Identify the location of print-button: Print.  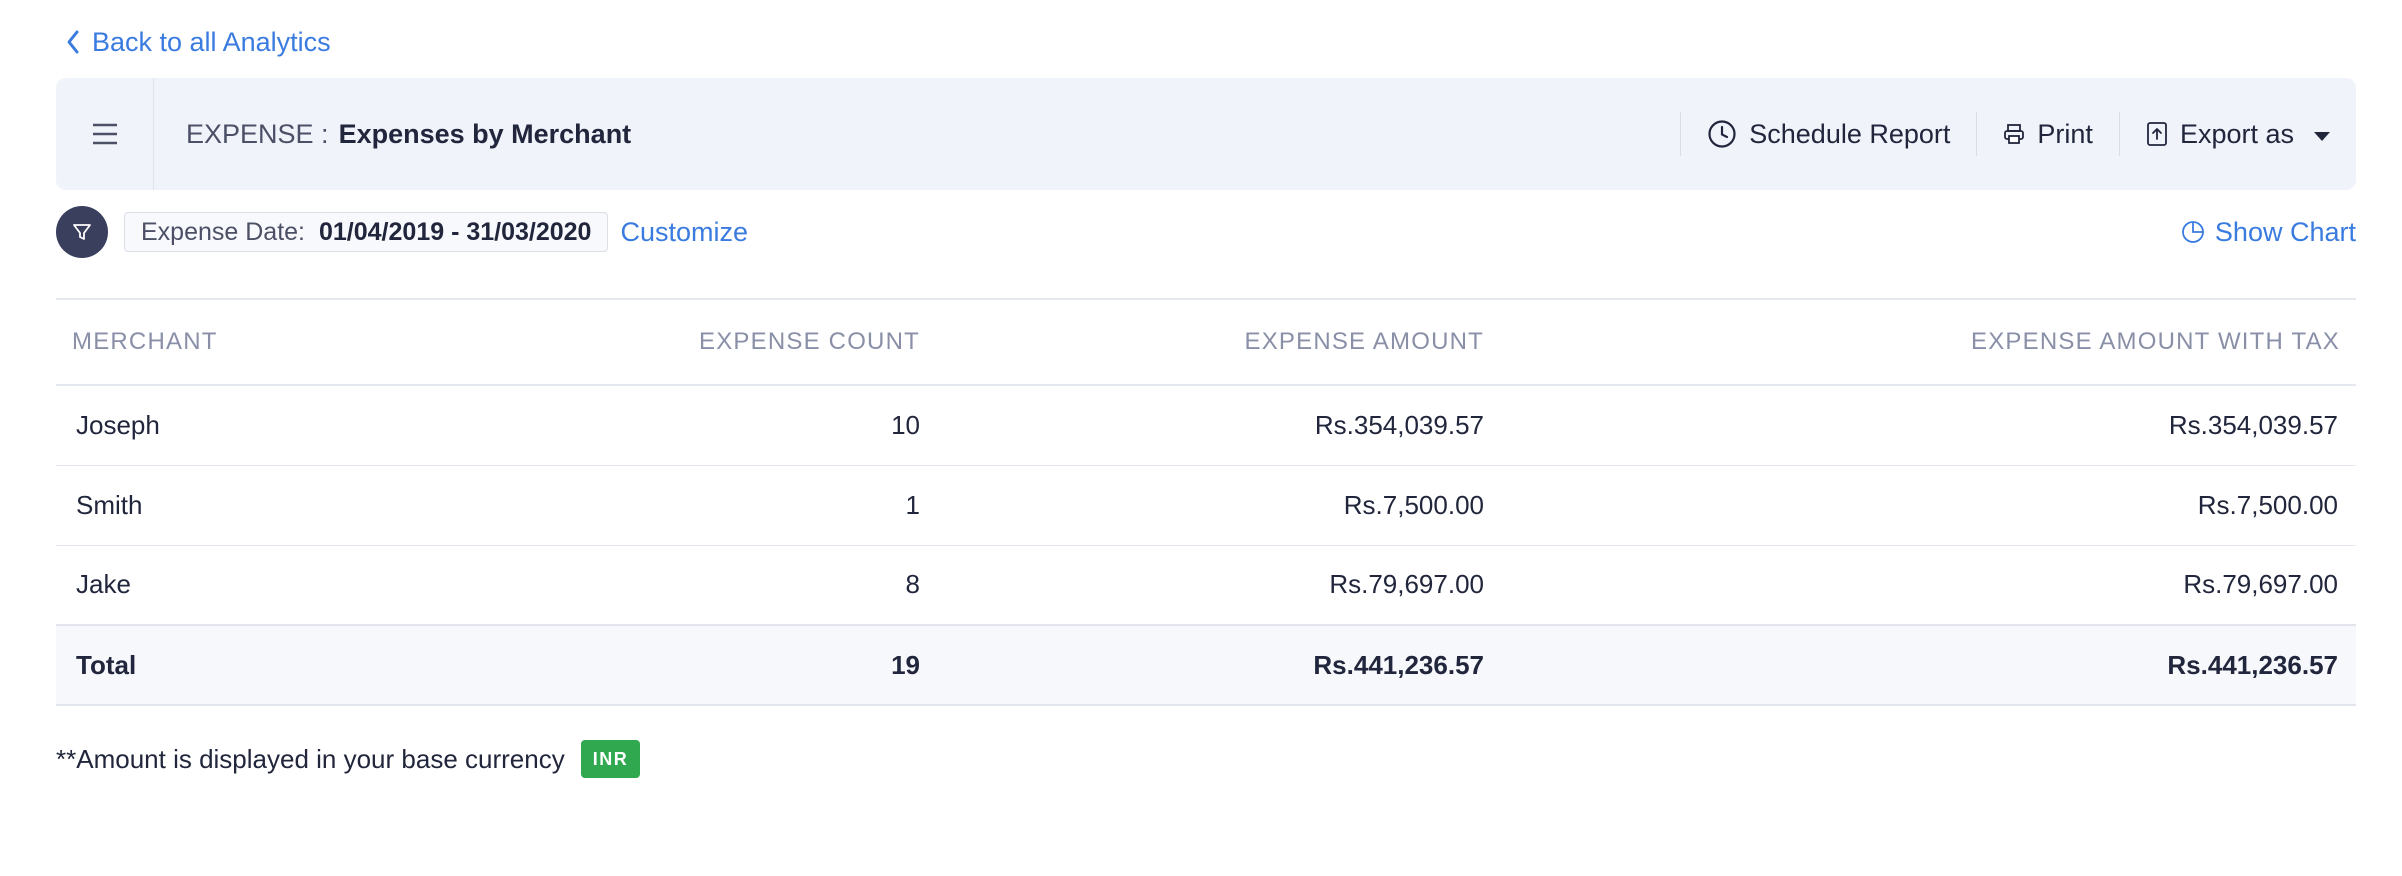
(2048, 134).